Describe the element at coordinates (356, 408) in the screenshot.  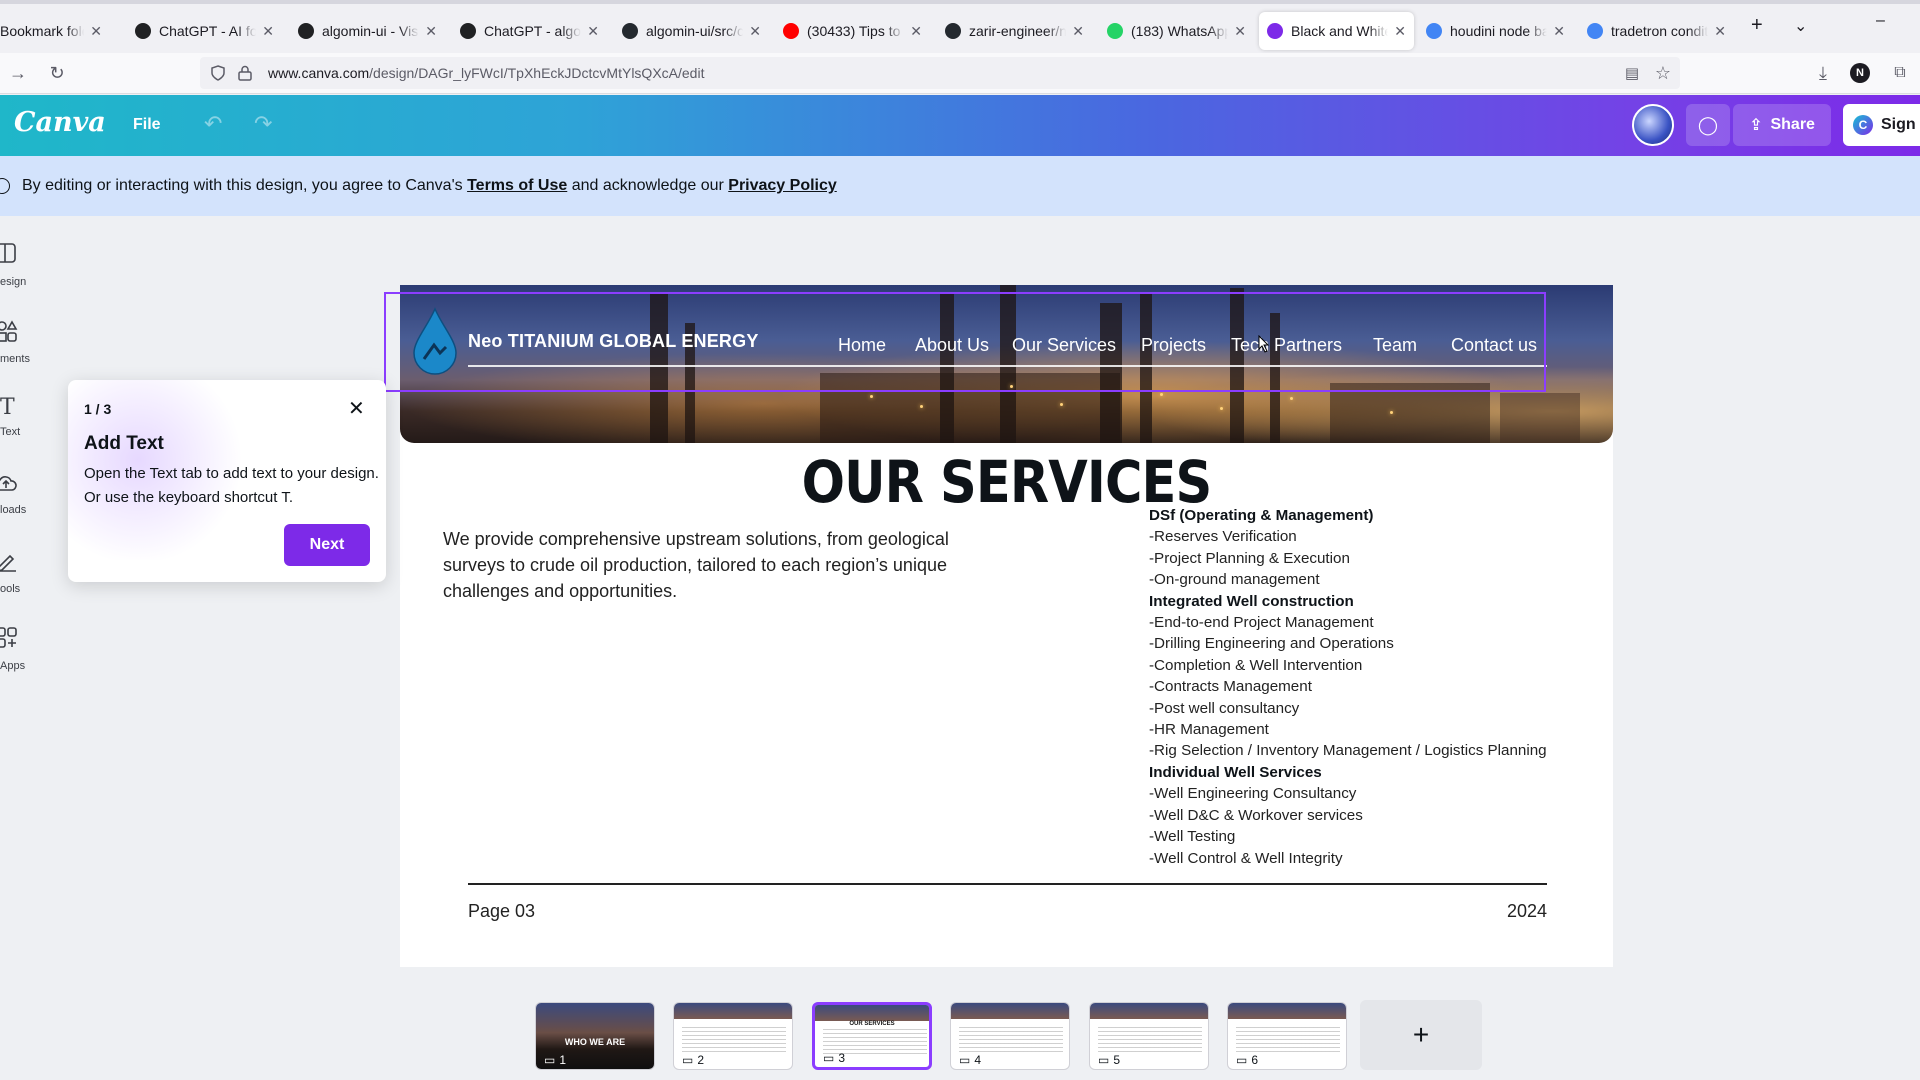
I see `close-icon: ✕` at that location.